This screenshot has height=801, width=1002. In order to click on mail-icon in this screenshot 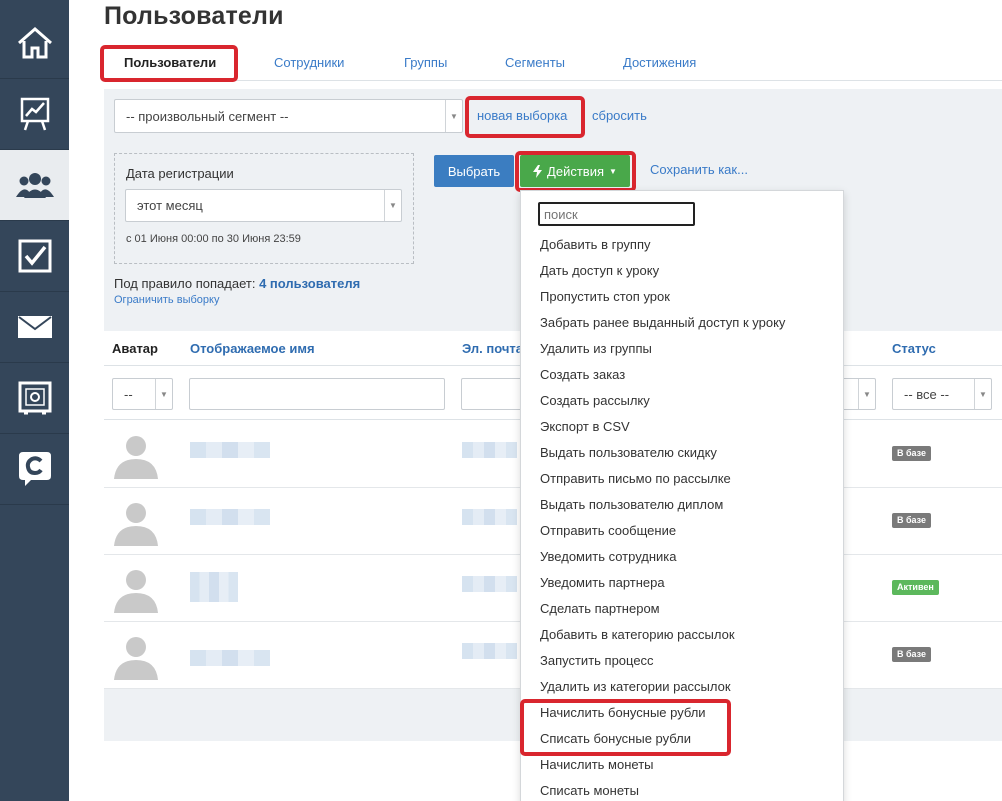, I will do `click(34, 327)`.